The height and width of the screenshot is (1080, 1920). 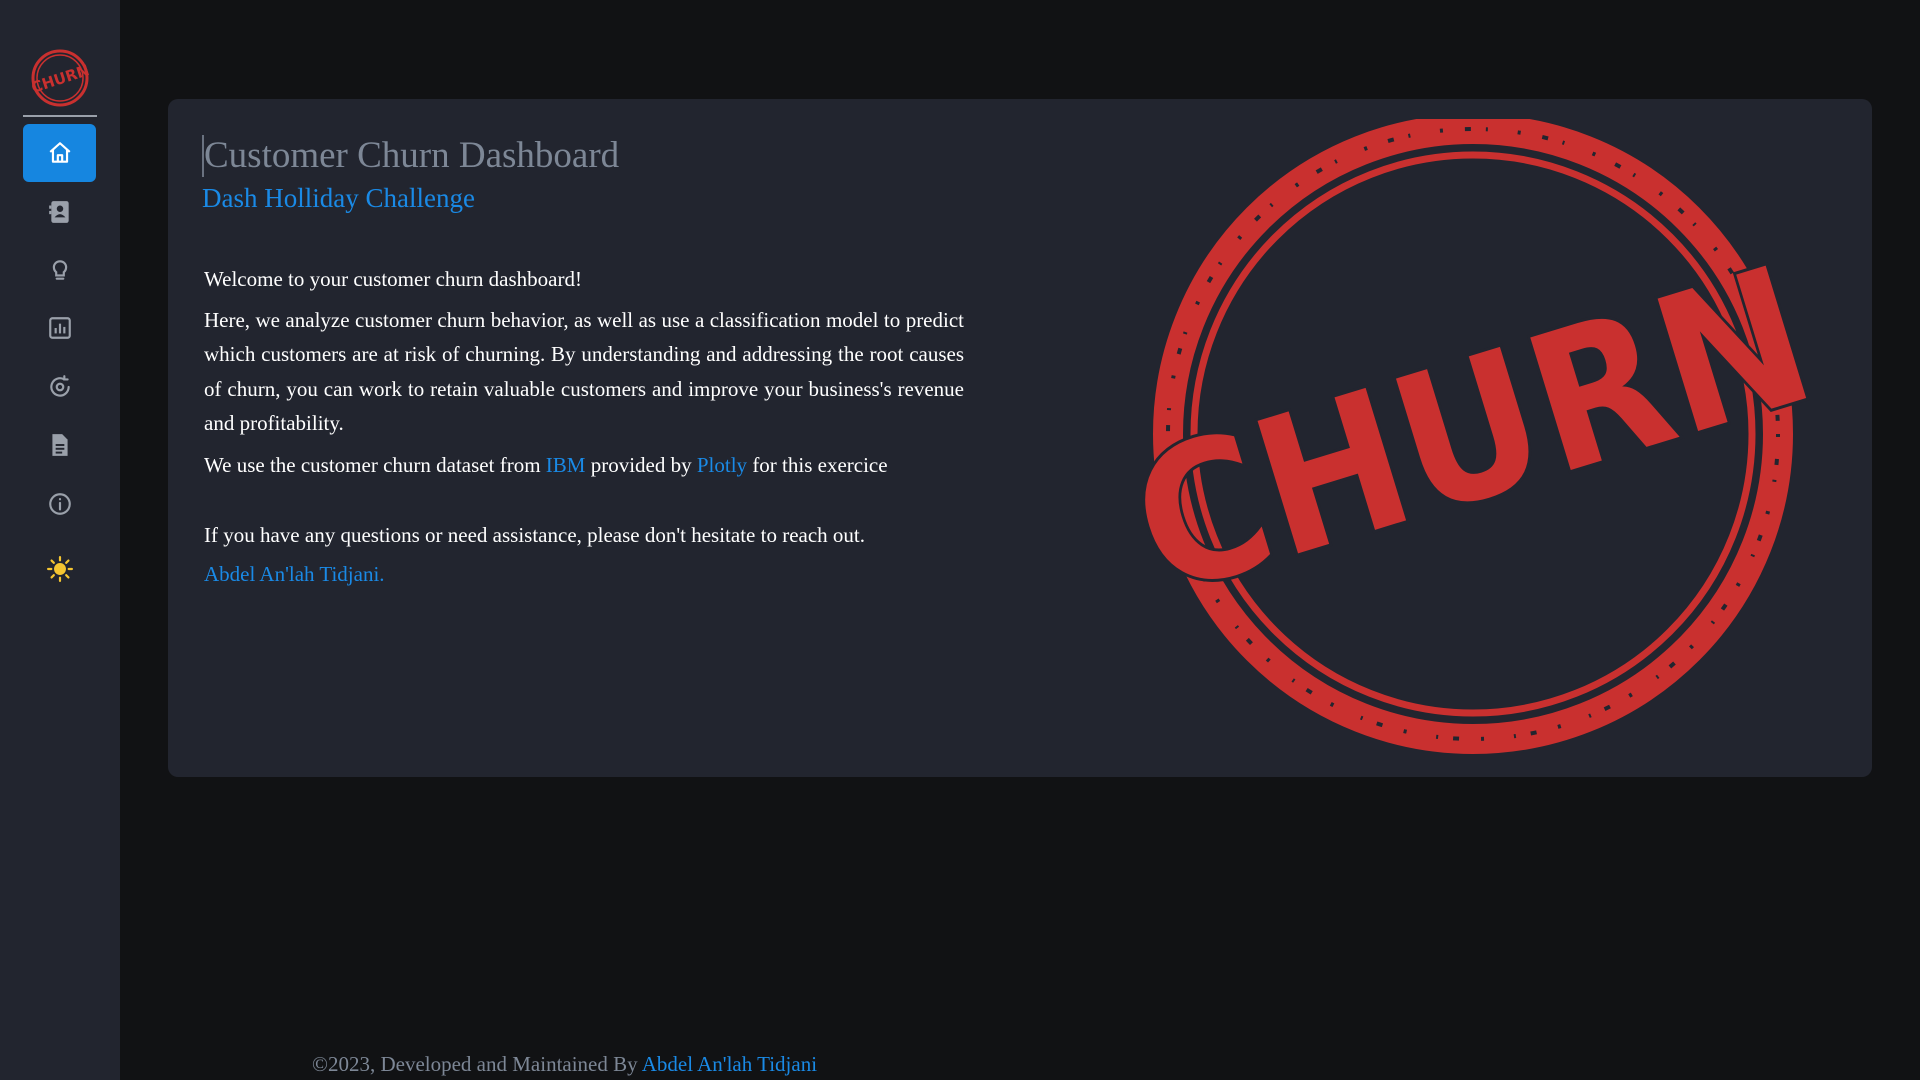 I want to click on footer-author-link: Abdel An'lah Tidjani, so click(x=729, y=1064).